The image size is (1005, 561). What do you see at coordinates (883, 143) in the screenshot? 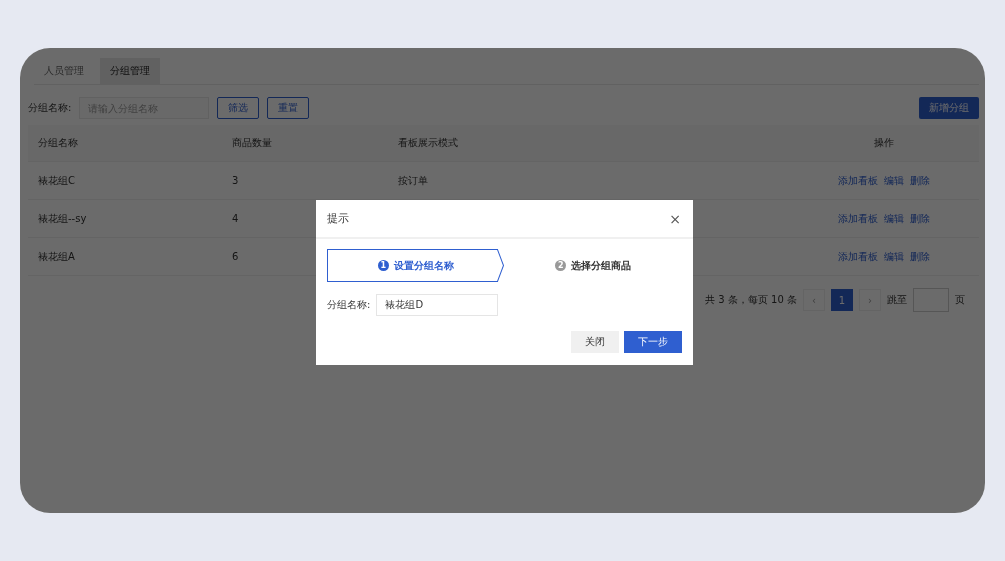
I see `column-header: 操作` at bounding box center [883, 143].